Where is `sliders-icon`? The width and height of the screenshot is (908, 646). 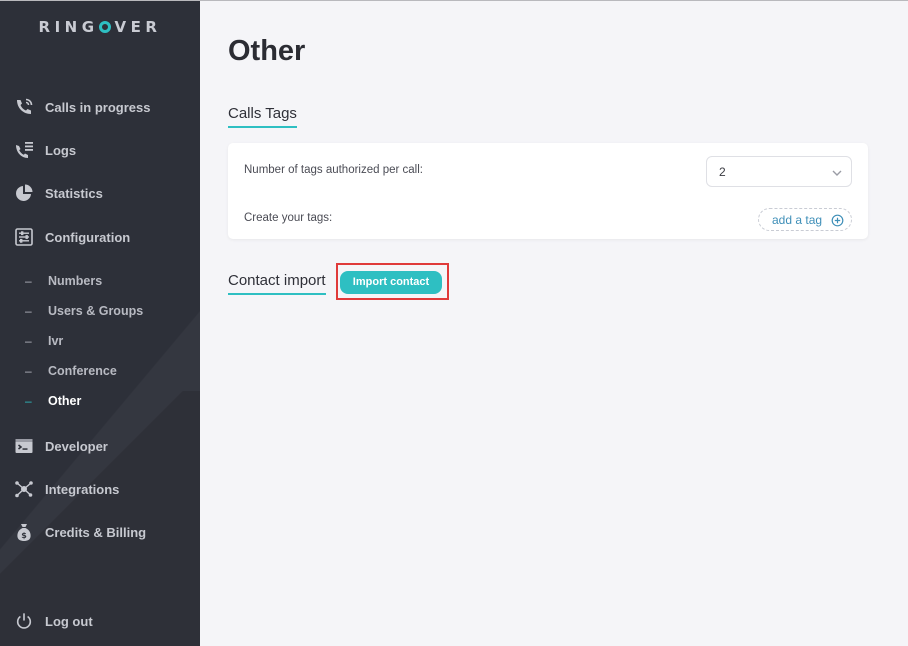
sliders-icon is located at coordinates (24, 237).